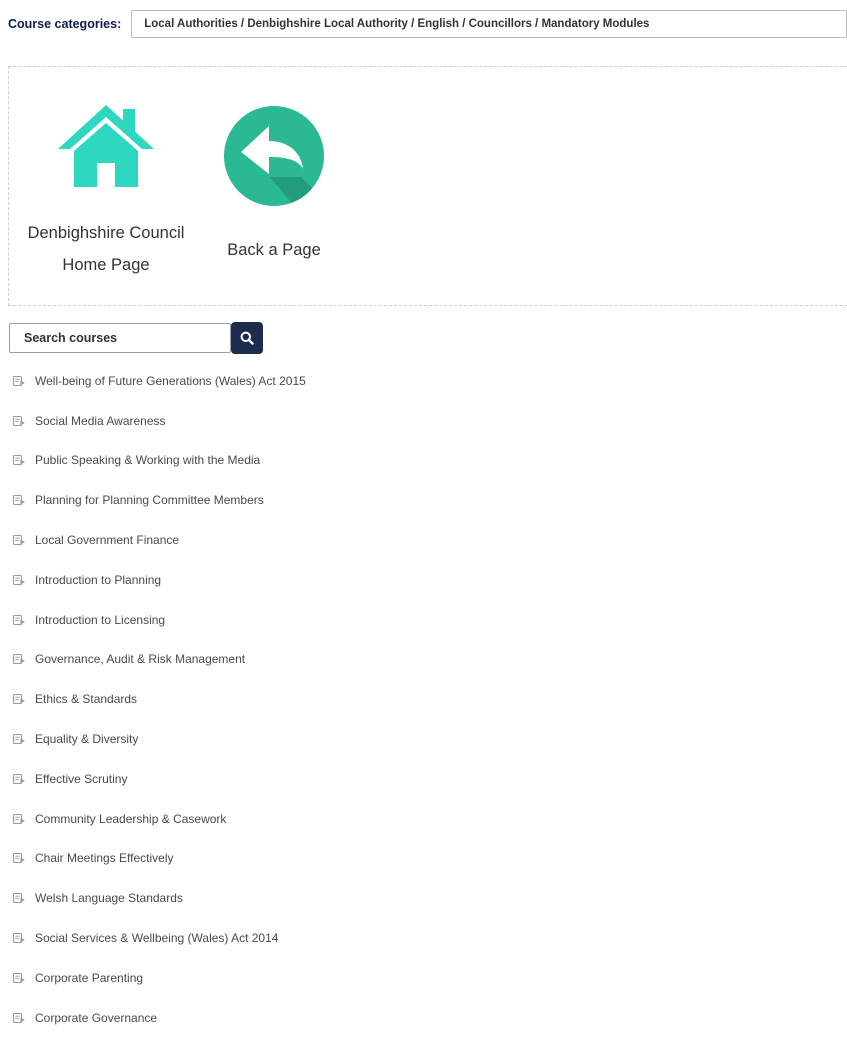 The image size is (847, 1038). Describe the element at coordinates (106, 233) in the screenshot. I see `home-page-label-line1: Denbighshire Council` at that location.